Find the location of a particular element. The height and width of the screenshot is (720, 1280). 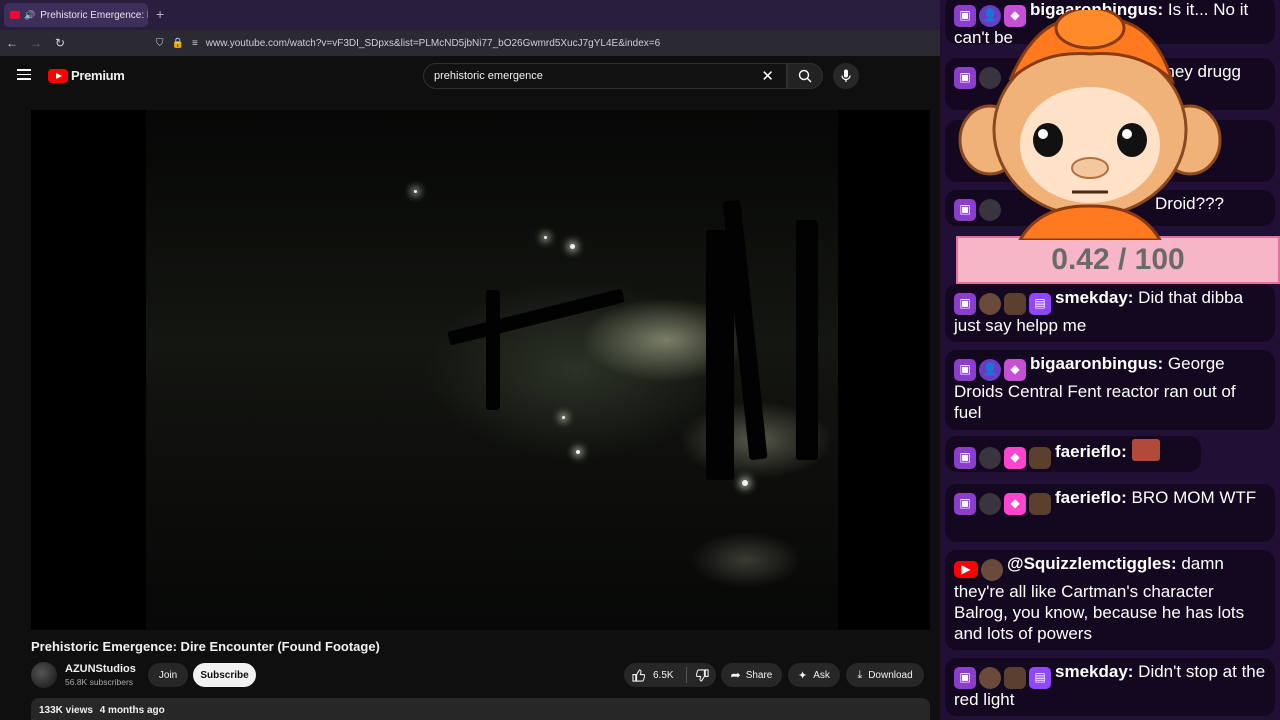

lock-icon: 🔒 is located at coordinates (178, 43).